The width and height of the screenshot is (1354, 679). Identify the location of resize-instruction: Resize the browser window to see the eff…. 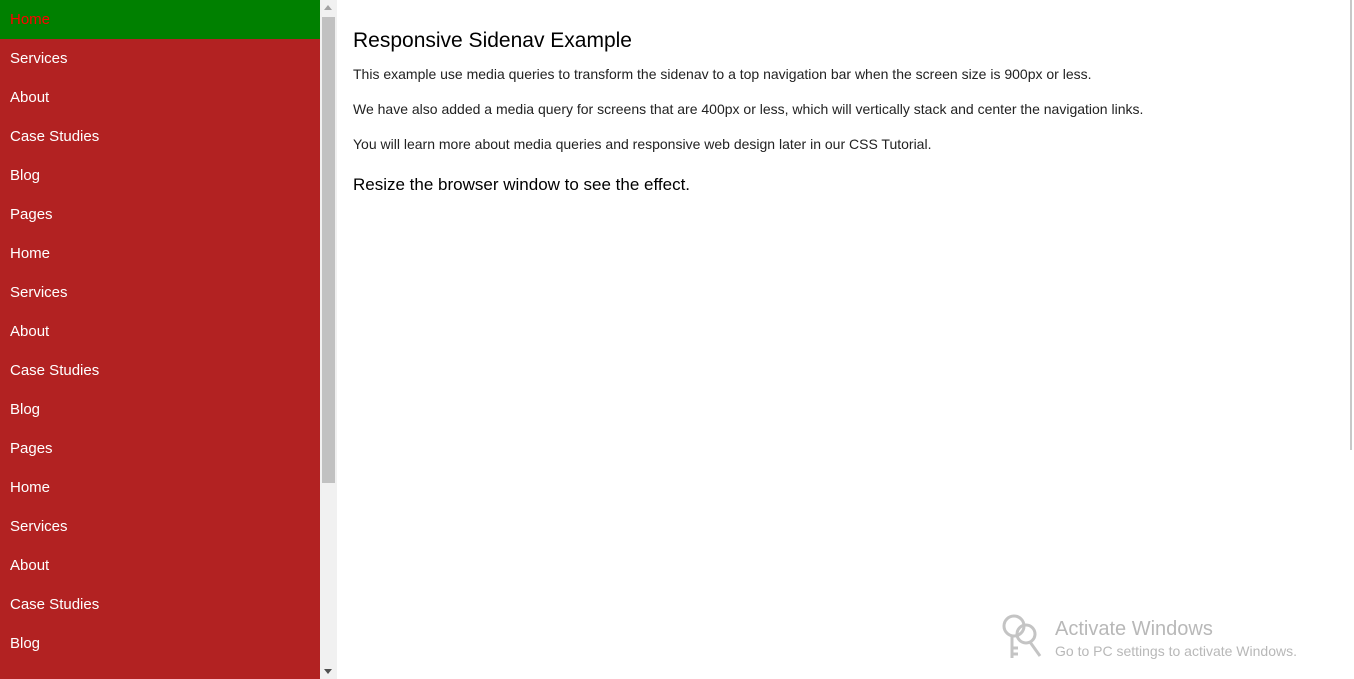
(522, 184).